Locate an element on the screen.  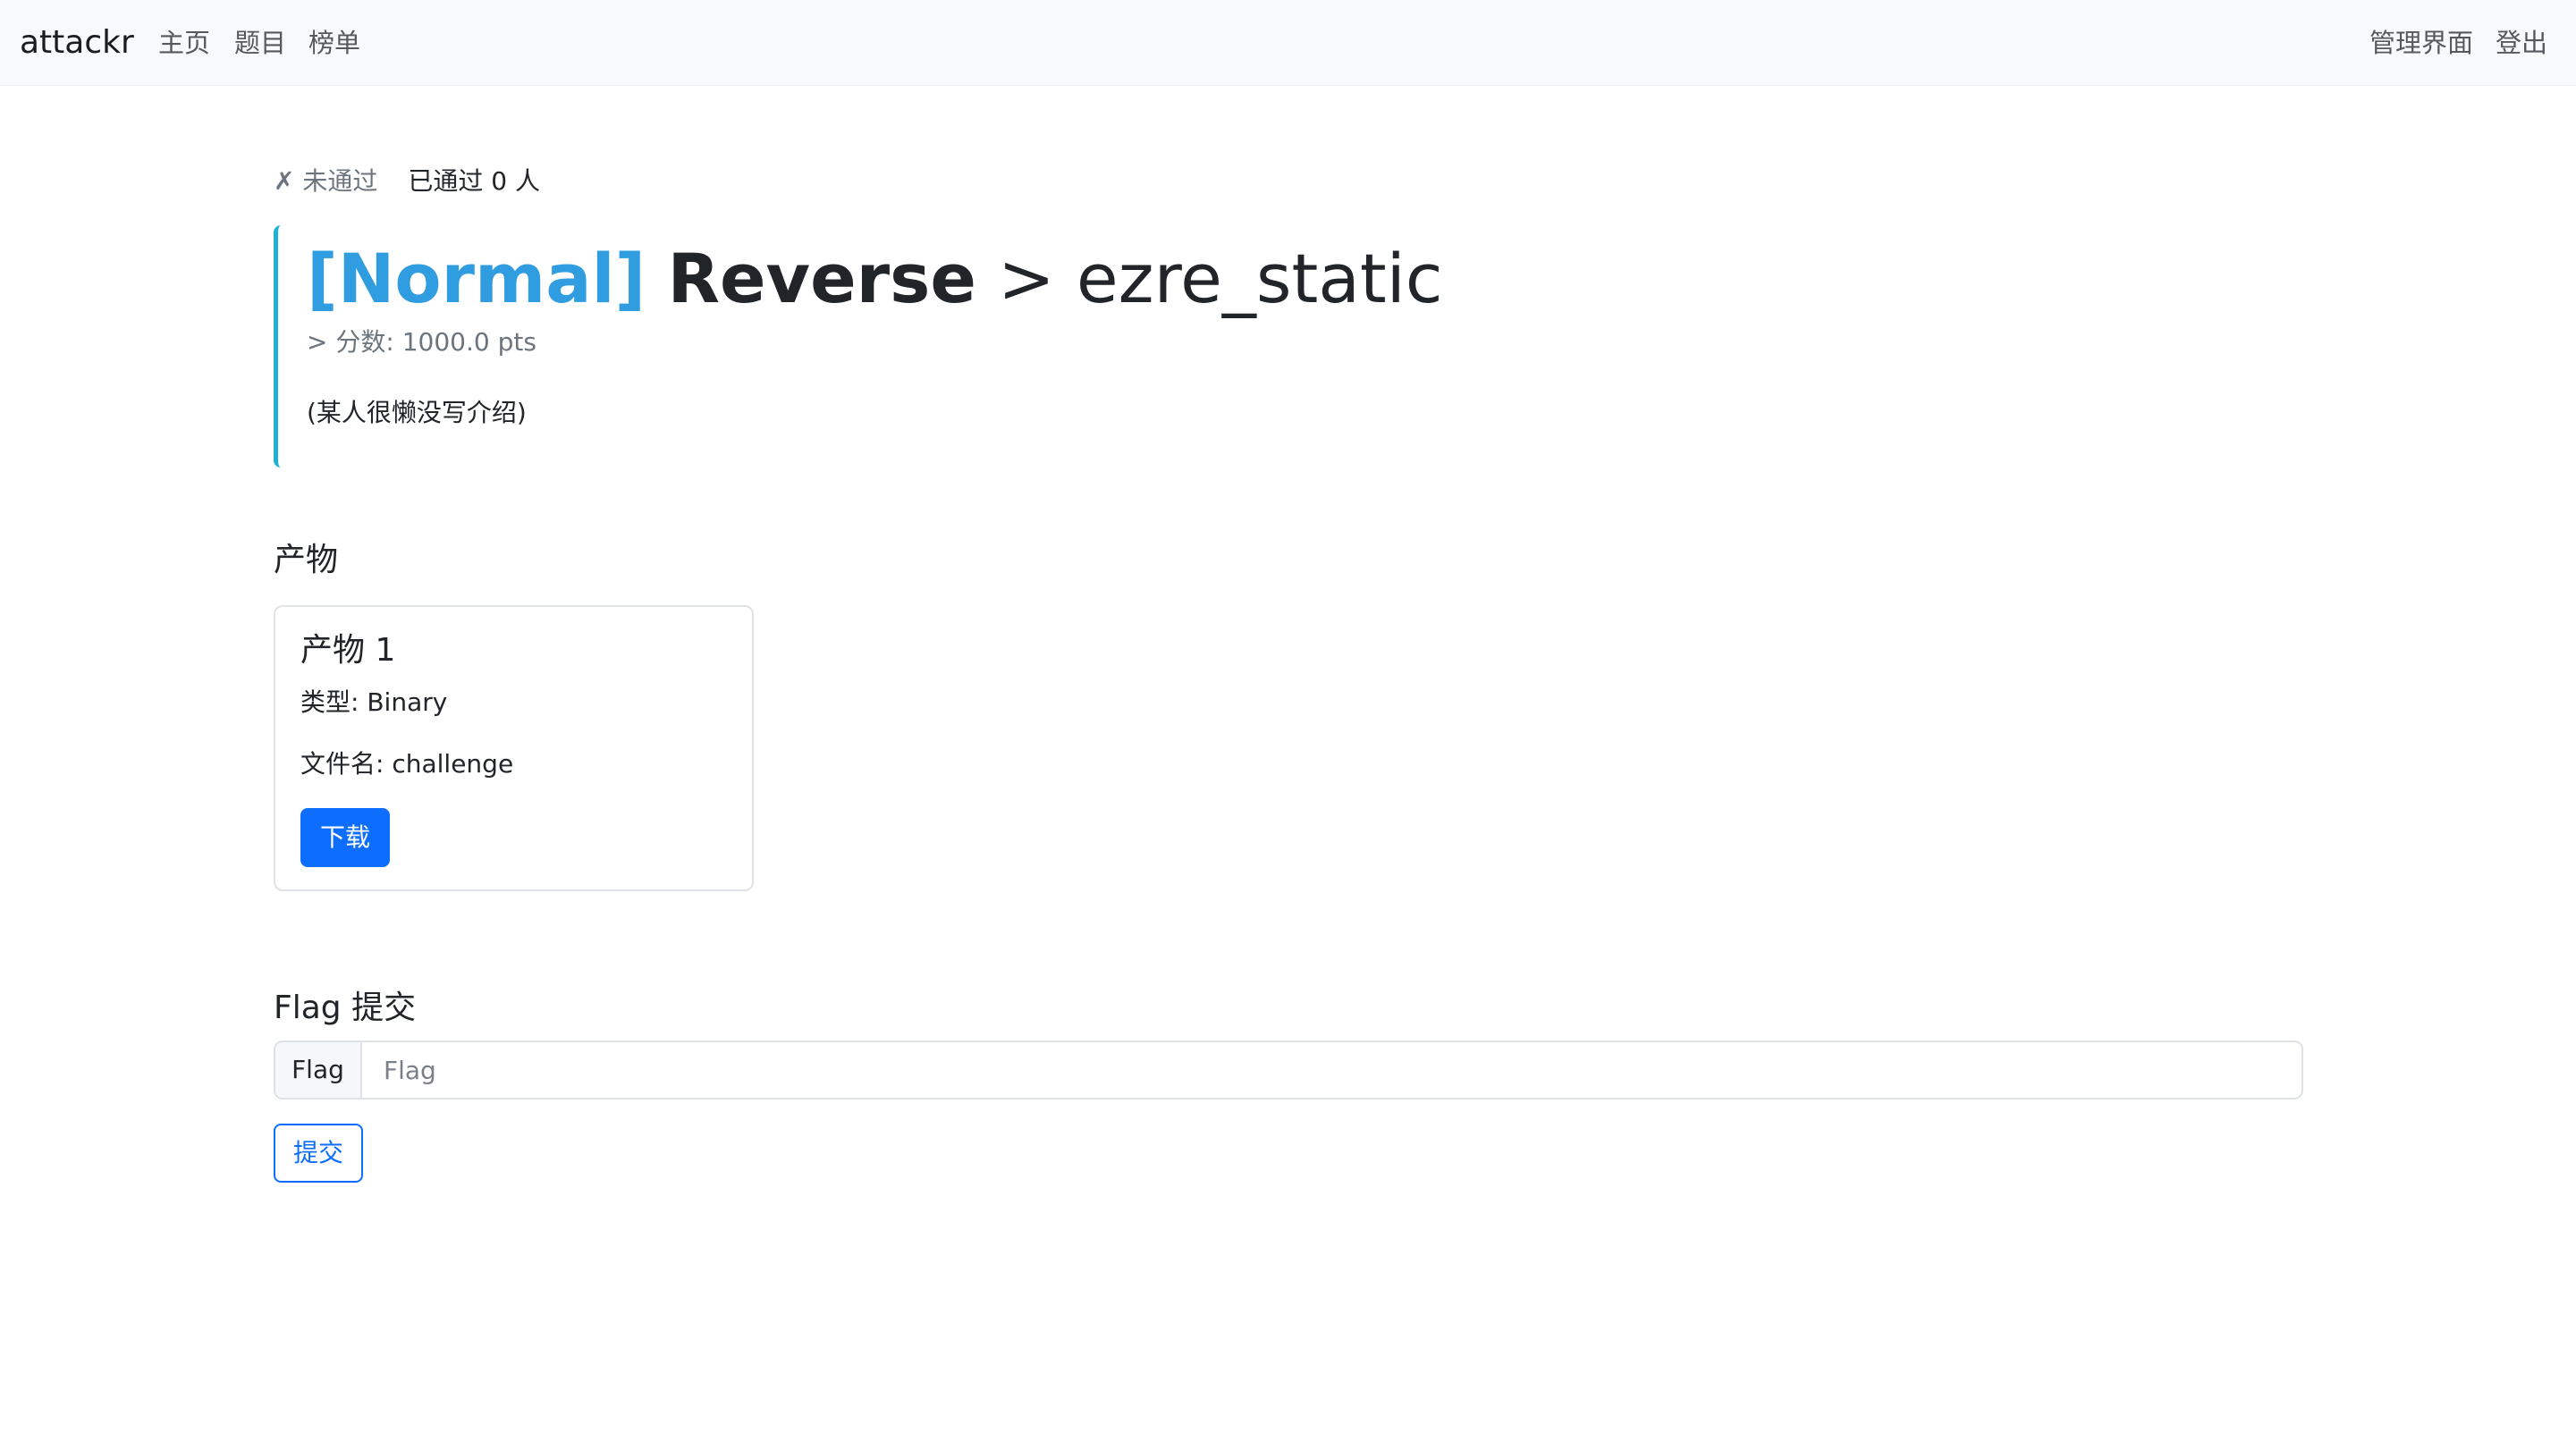
flag-input is located at coordinates (1333, 1070).